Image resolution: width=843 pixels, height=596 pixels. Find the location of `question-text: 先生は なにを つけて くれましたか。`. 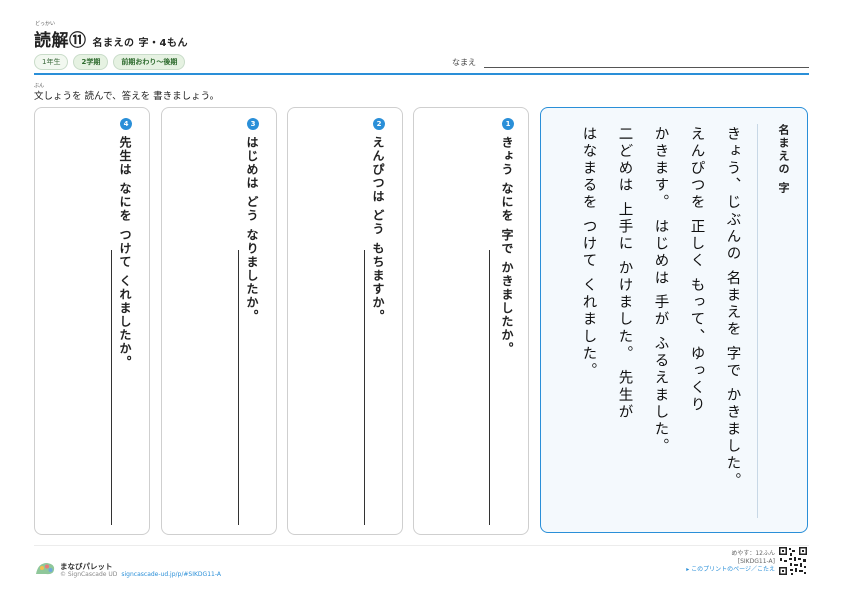

question-text: 先生は なにを つけて くれましたか。 is located at coordinates (125, 253).